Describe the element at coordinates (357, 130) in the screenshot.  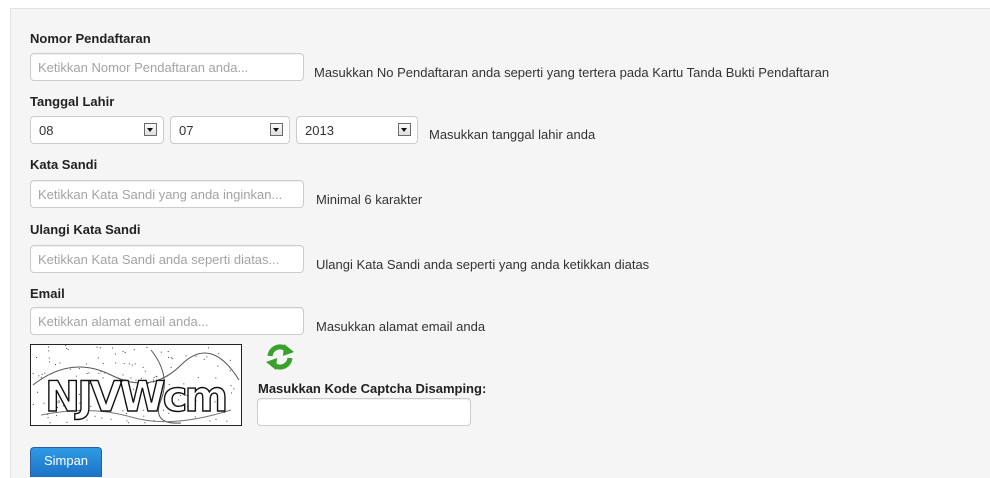
I see `year-select: 2013` at that location.